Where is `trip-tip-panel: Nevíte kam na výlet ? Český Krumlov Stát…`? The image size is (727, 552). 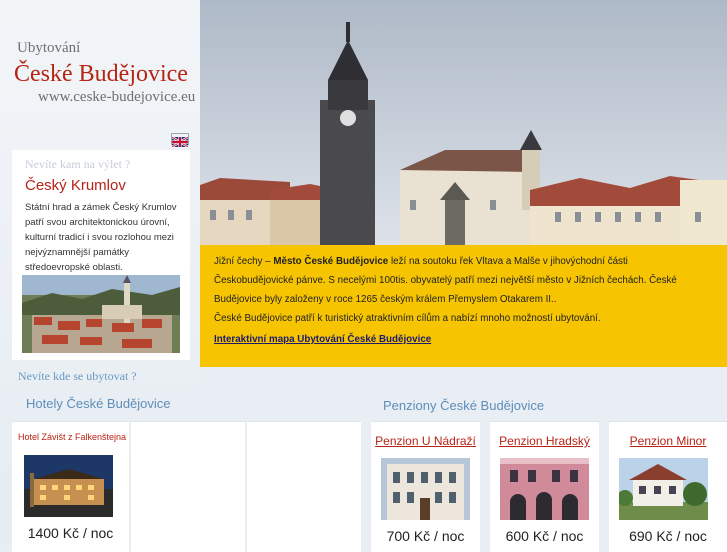 trip-tip-panel: Nevíte kam na výlet ? Český Krumlov Stát… is located at coordinates (101, 255).